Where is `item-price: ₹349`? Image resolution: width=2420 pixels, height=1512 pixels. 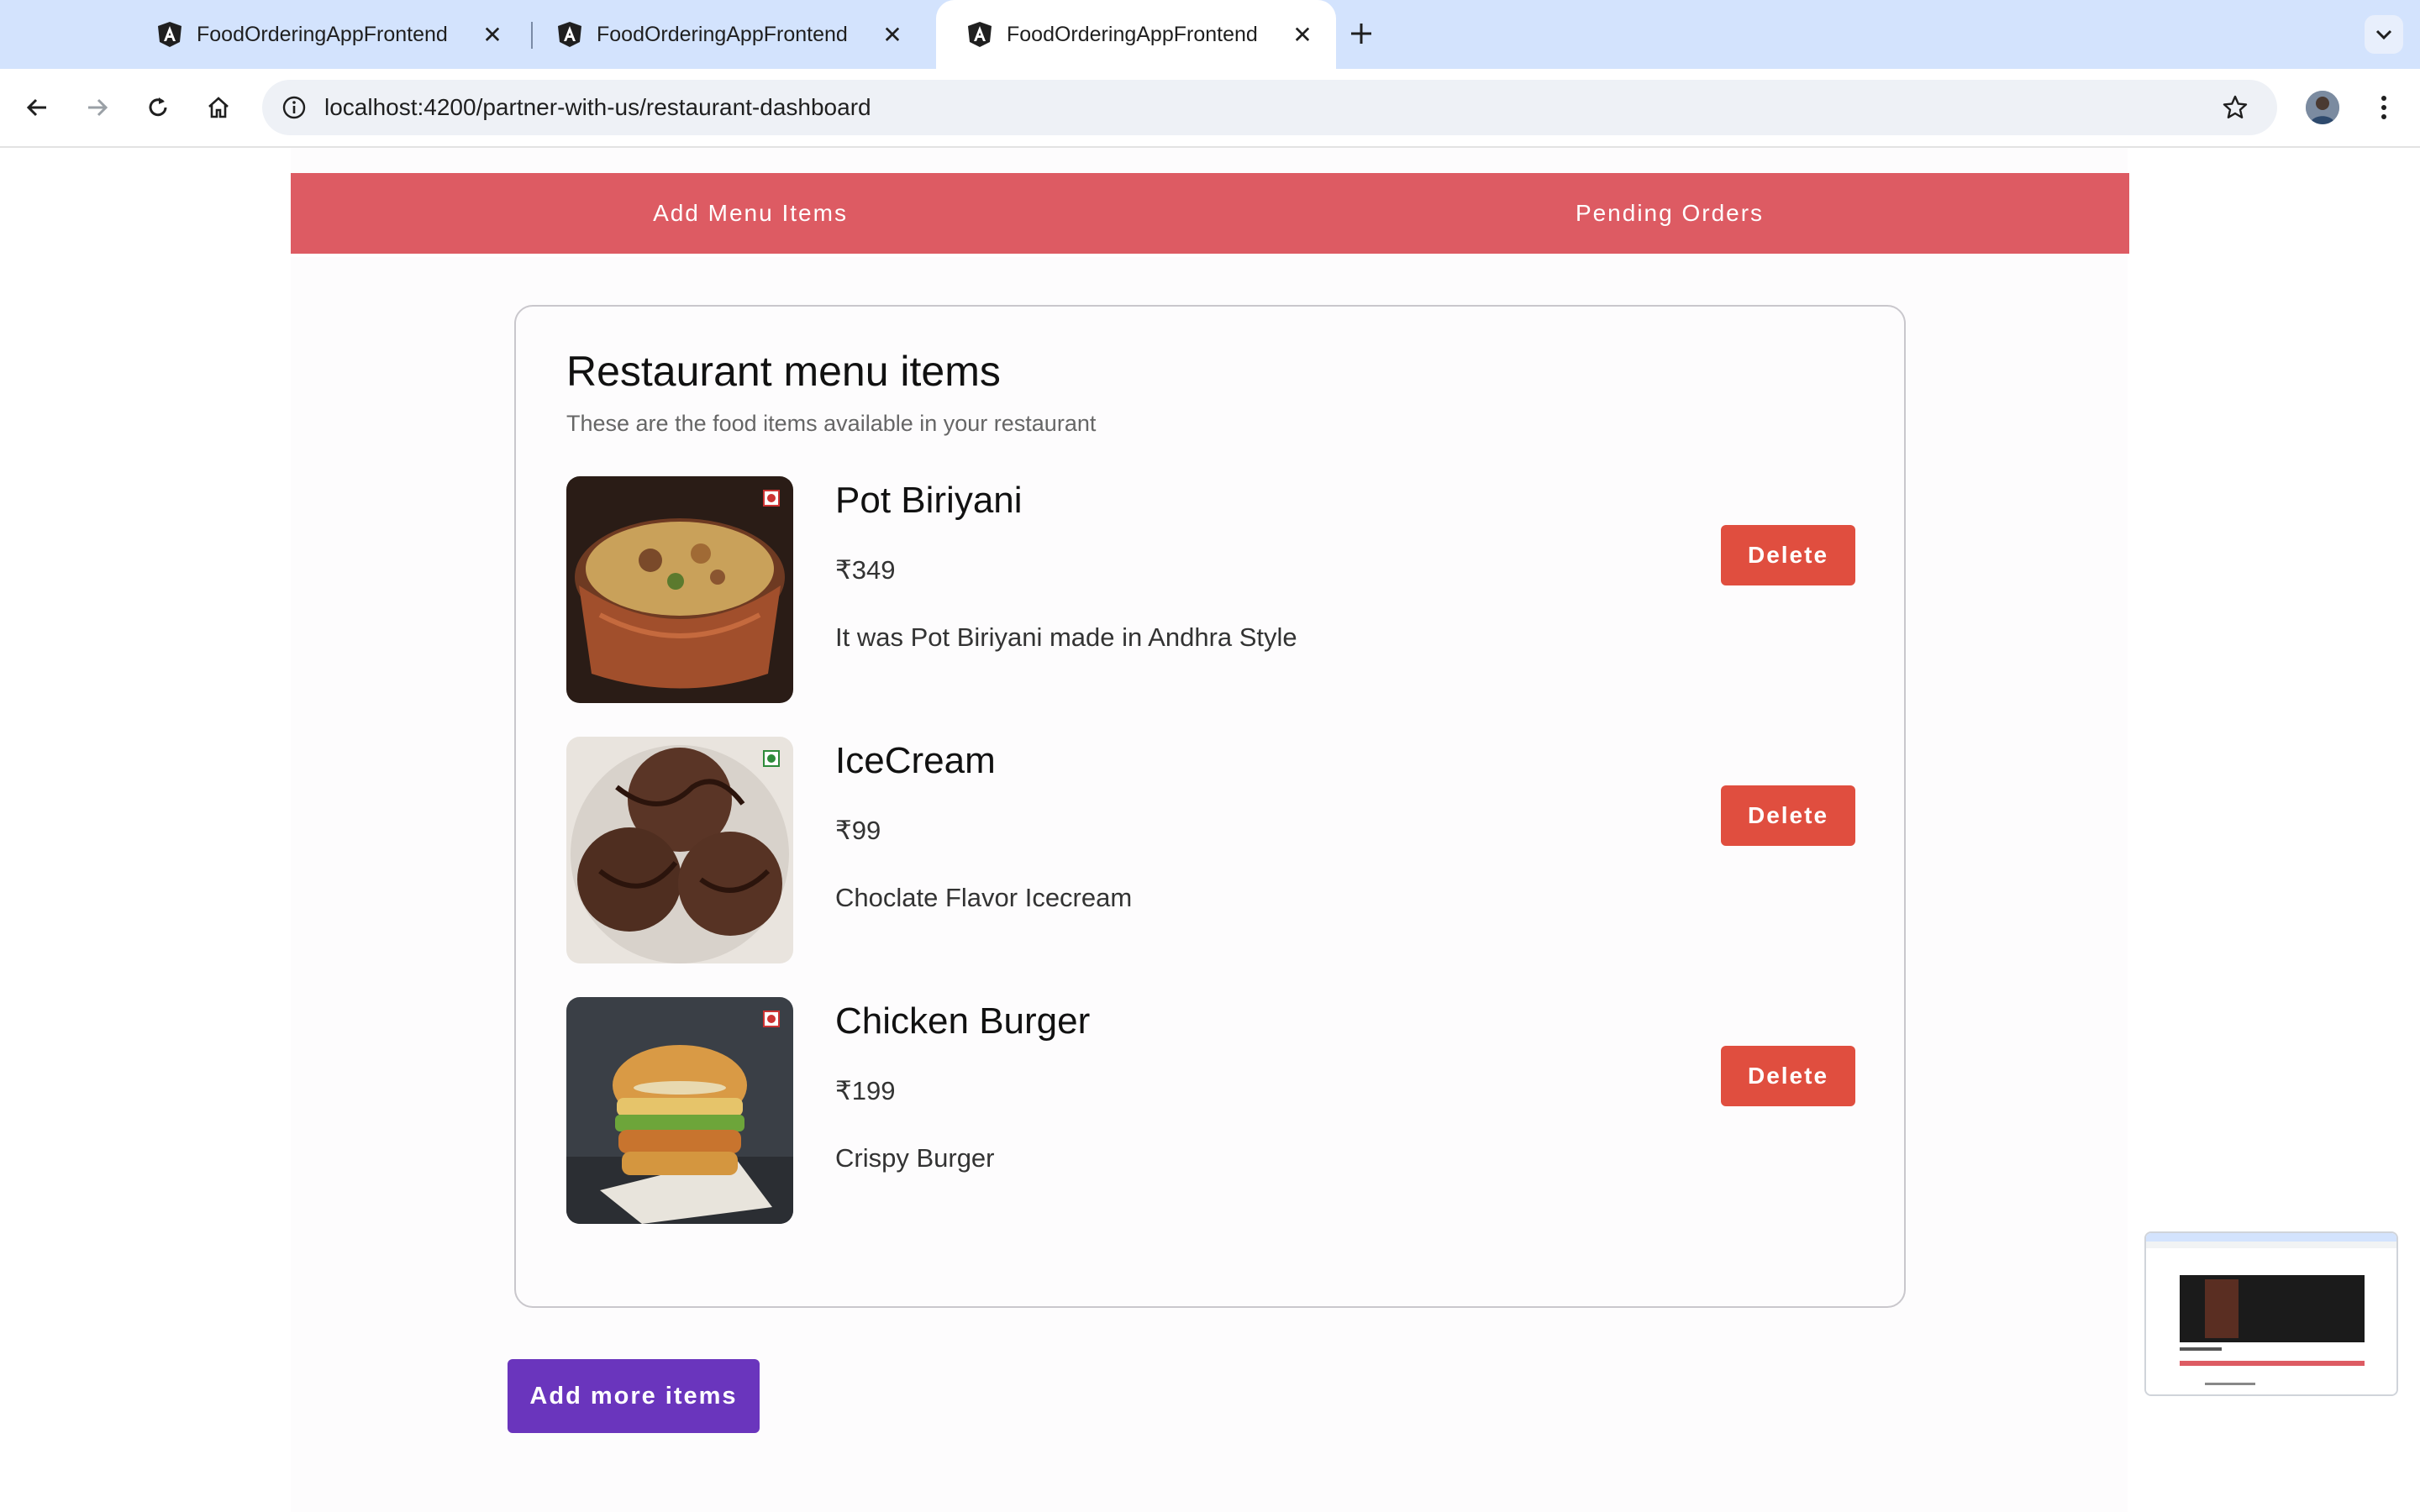 item-price: ₹349 is located at coordinates (866, 570).